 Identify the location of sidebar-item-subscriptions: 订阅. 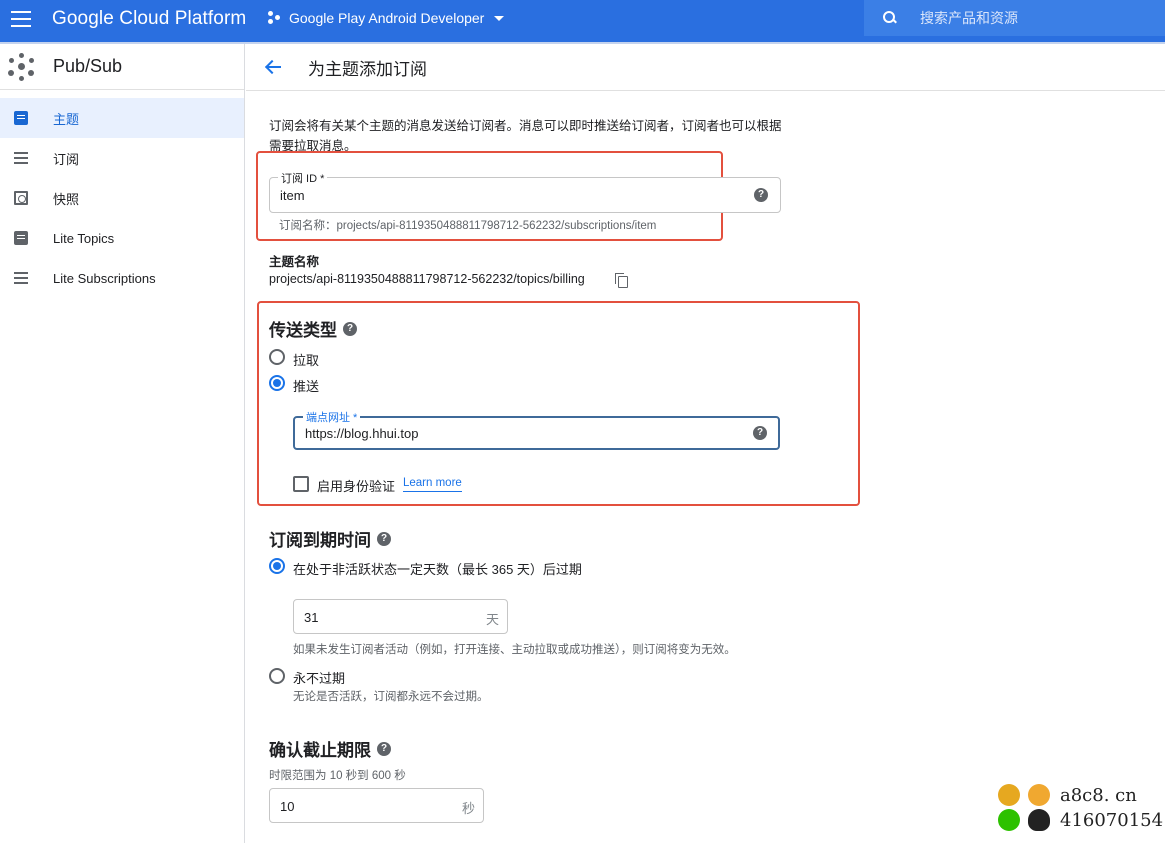
(122, 158).